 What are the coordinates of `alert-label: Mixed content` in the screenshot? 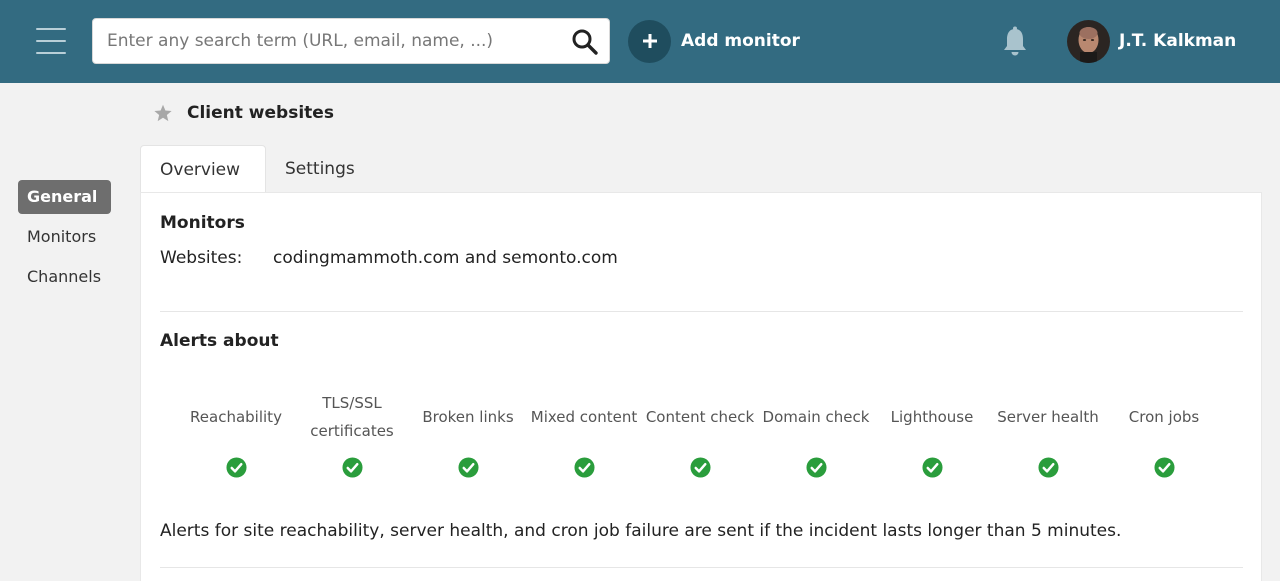 It's located at (584, 417).